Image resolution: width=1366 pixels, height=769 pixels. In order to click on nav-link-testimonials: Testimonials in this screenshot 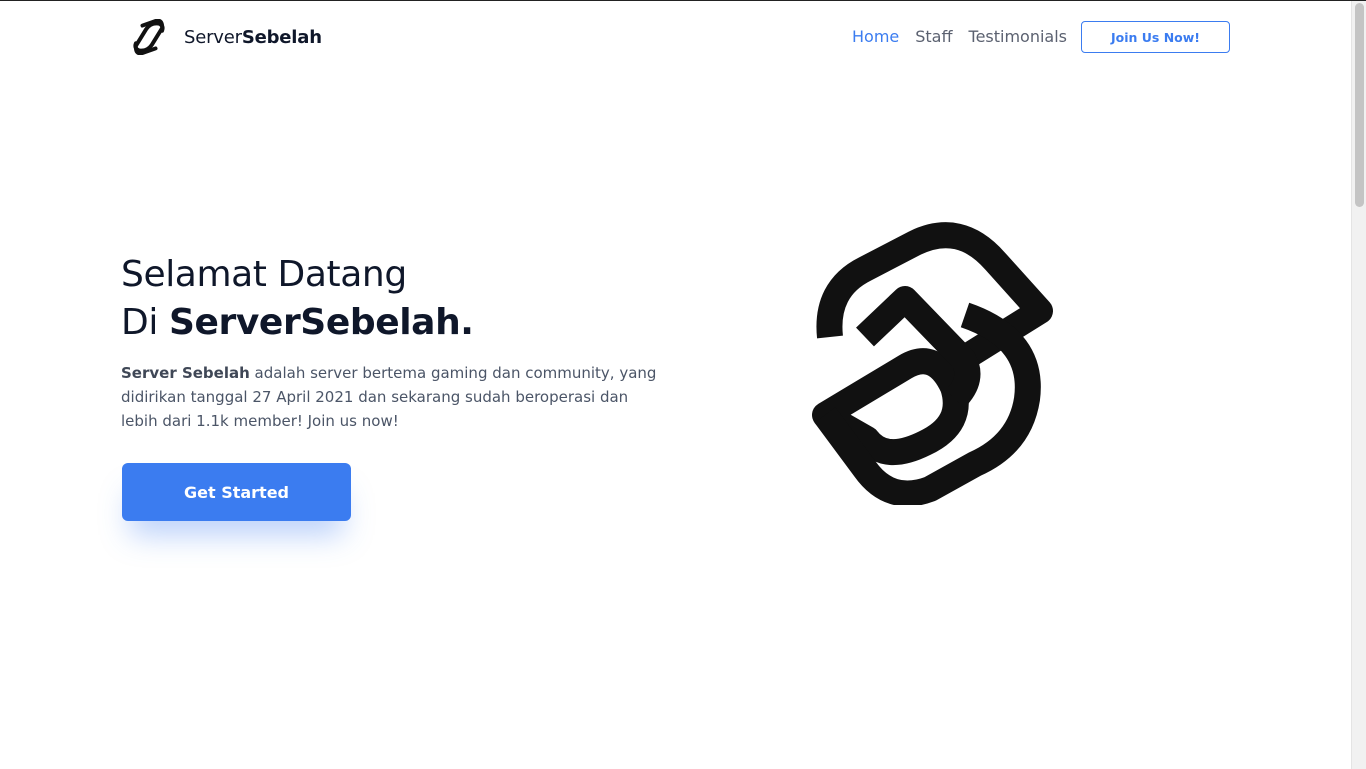, I will do `click(1018, 36)`.